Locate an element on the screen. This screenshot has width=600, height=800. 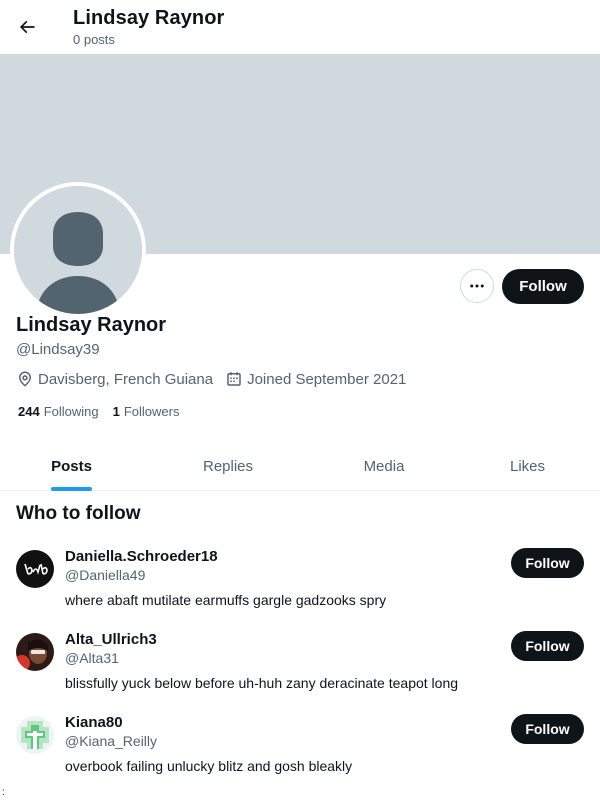
profile-display-name: Lindsay Raynor is located at coordinates (91, 325).